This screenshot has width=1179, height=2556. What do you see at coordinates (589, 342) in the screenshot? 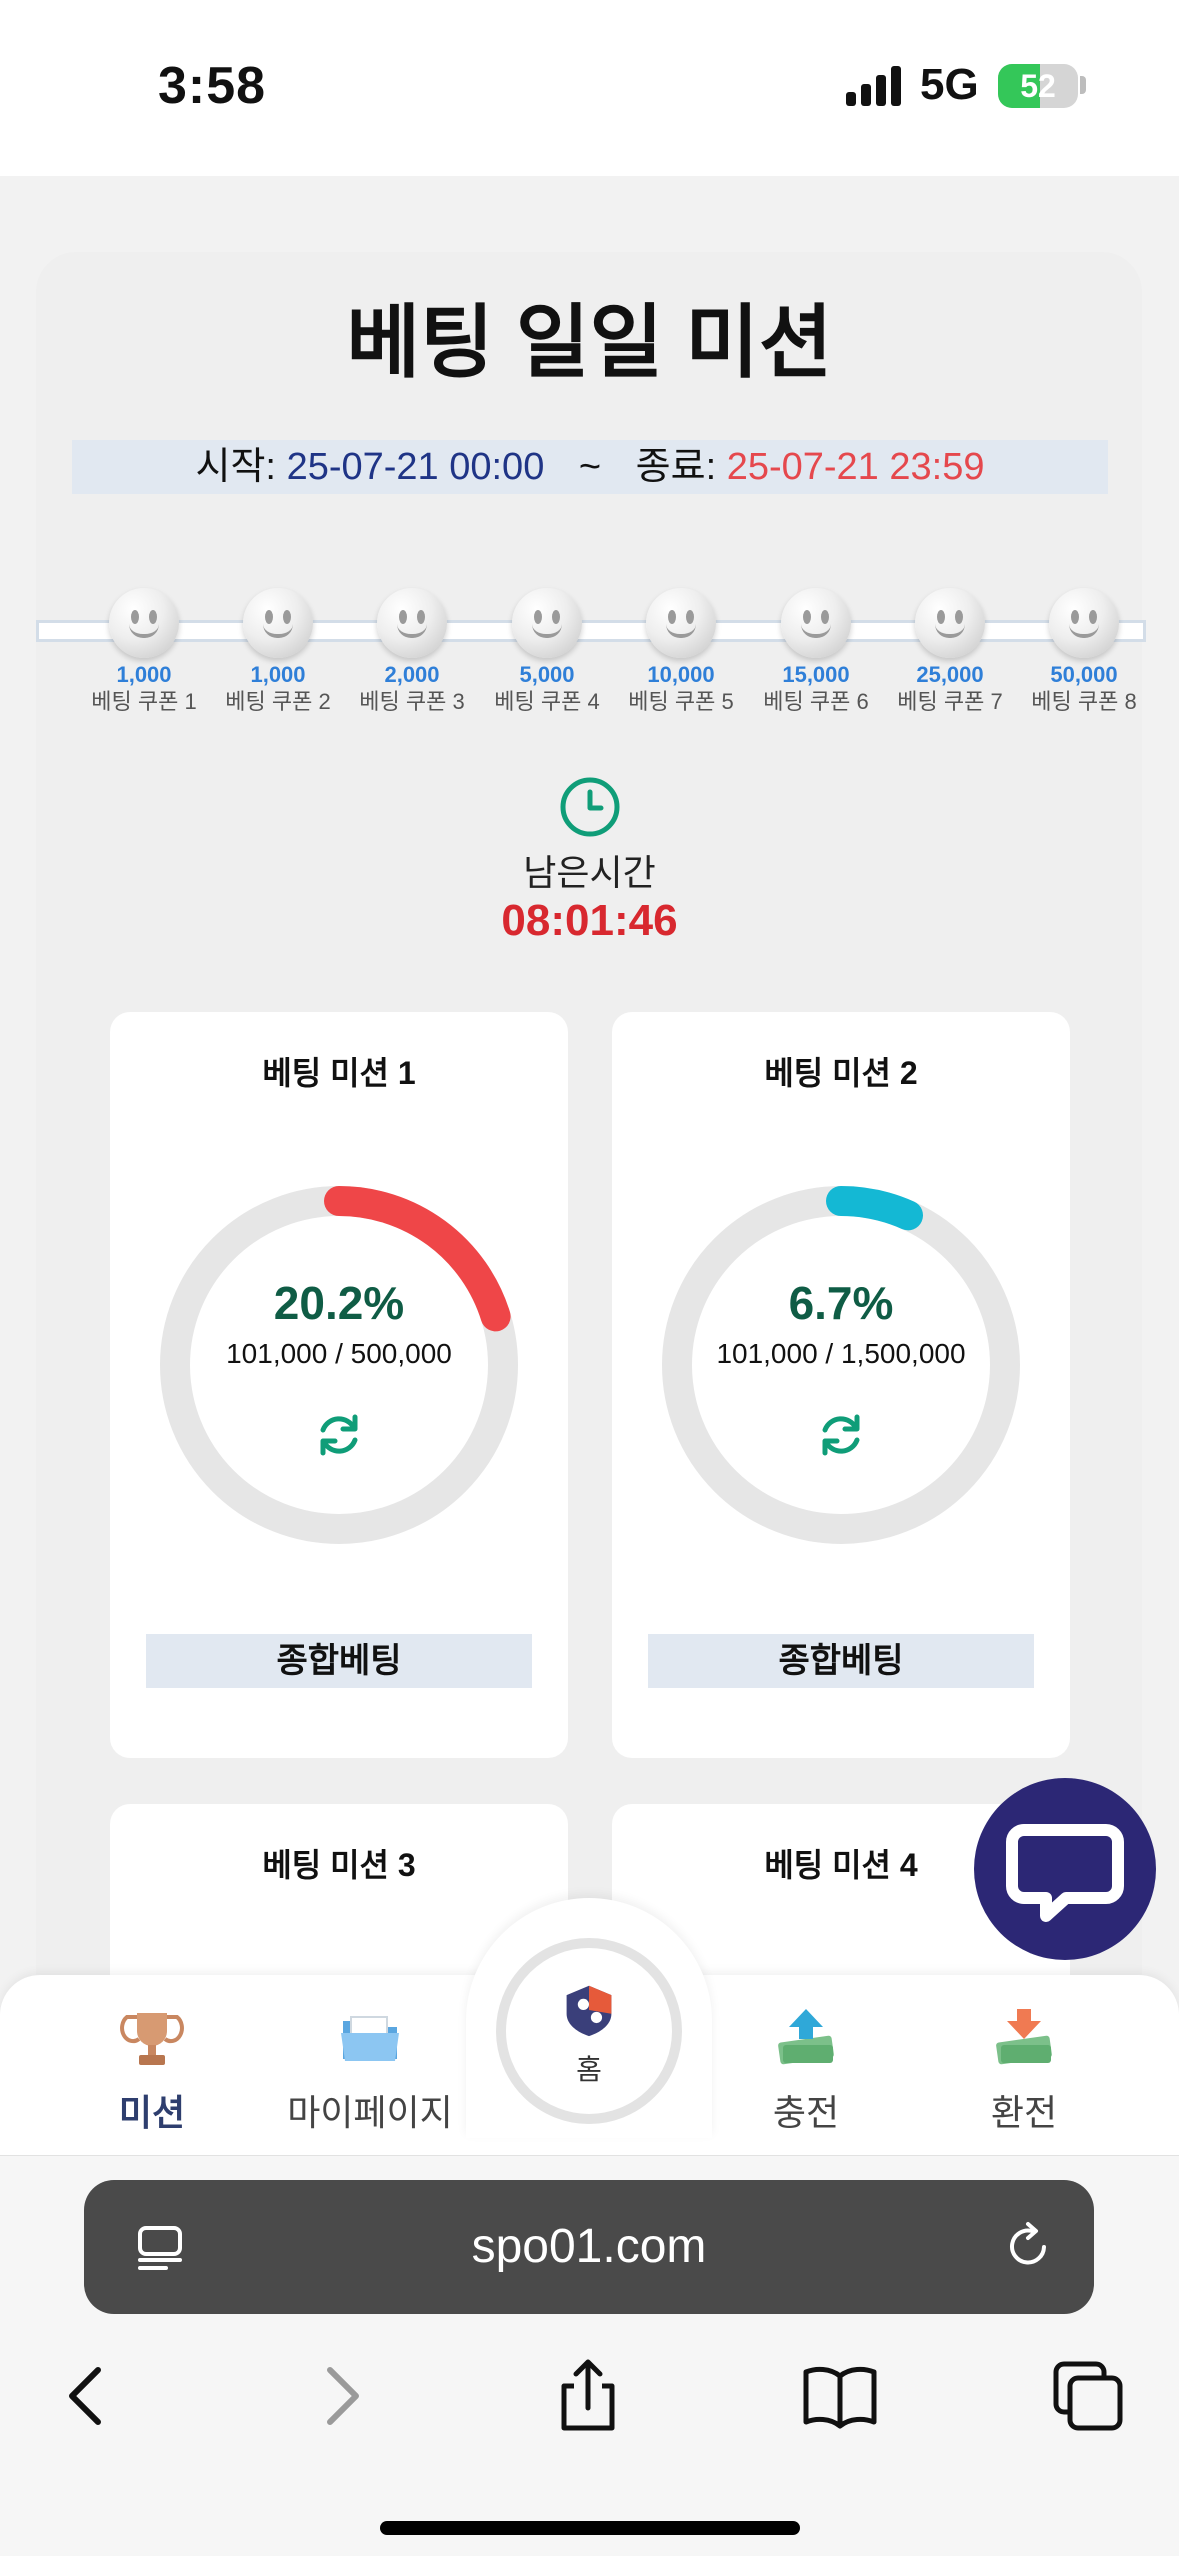
I see `page-title: 베팅 일일 미션` at bounding box center [589, 342].